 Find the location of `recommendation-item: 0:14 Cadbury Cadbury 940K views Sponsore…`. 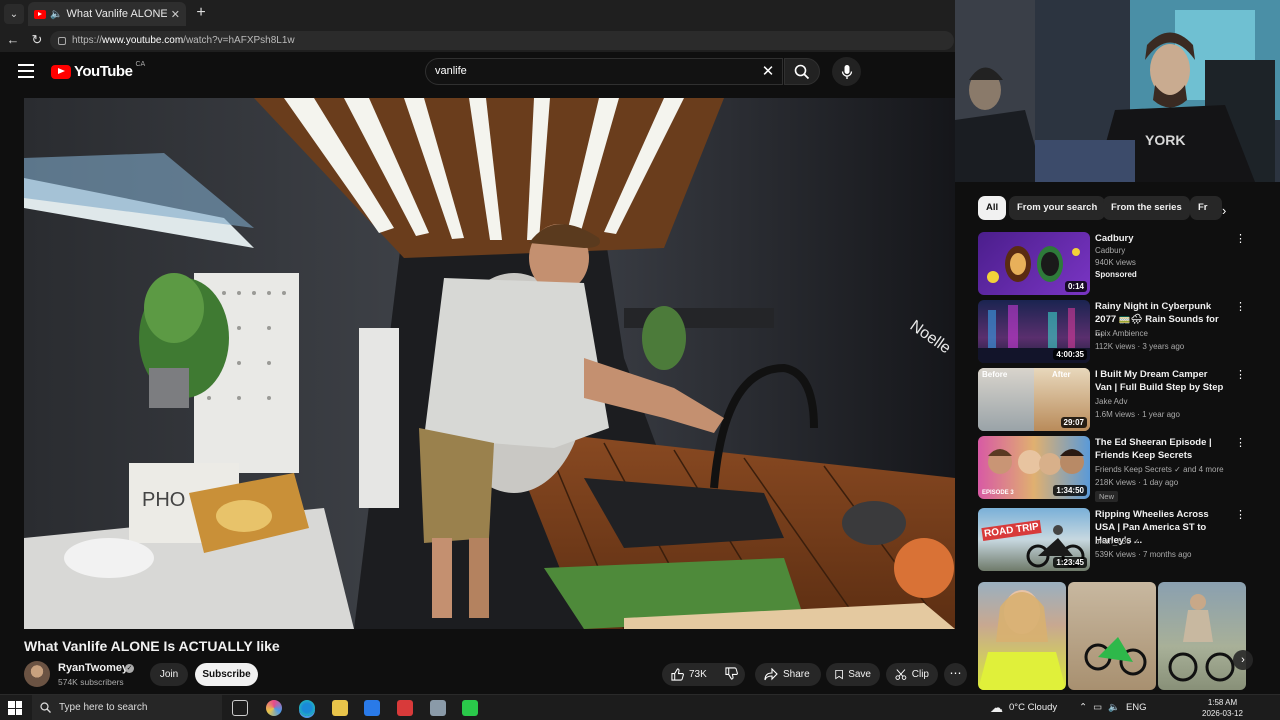

recommendation-item: 0:14 Cadbury Cadbury 940K views Sponsore… is located at coordinates (1112, 264).